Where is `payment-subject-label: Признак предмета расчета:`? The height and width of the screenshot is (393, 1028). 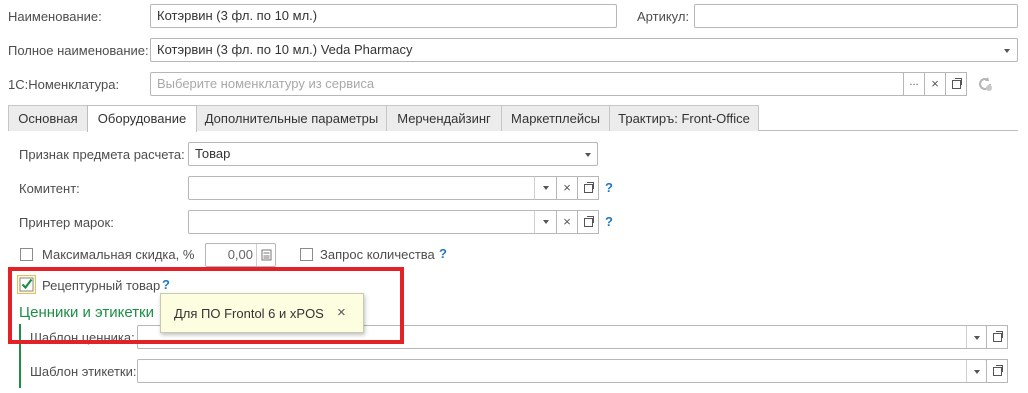 payment-subject-label: Признак предмета расчета: is located at coordinates (102, 154).